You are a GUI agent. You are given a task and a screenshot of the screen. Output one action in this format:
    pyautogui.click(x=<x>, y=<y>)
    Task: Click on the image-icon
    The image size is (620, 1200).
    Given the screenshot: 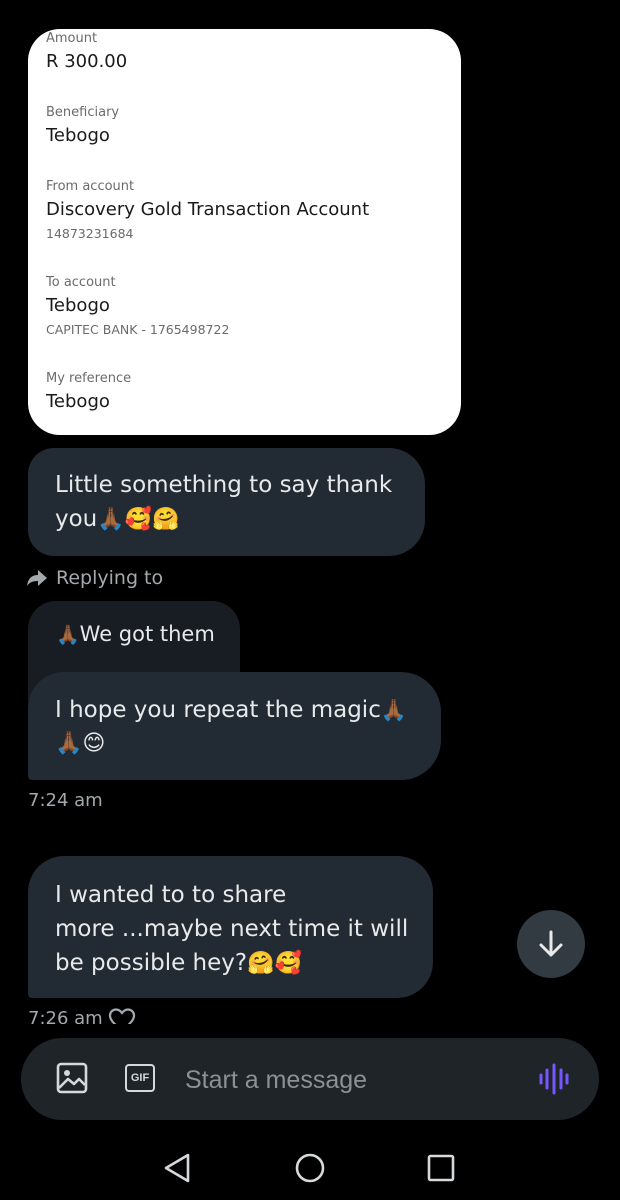 What is the action you would take?
    pyautogui.click(x=72, y=1078)
    